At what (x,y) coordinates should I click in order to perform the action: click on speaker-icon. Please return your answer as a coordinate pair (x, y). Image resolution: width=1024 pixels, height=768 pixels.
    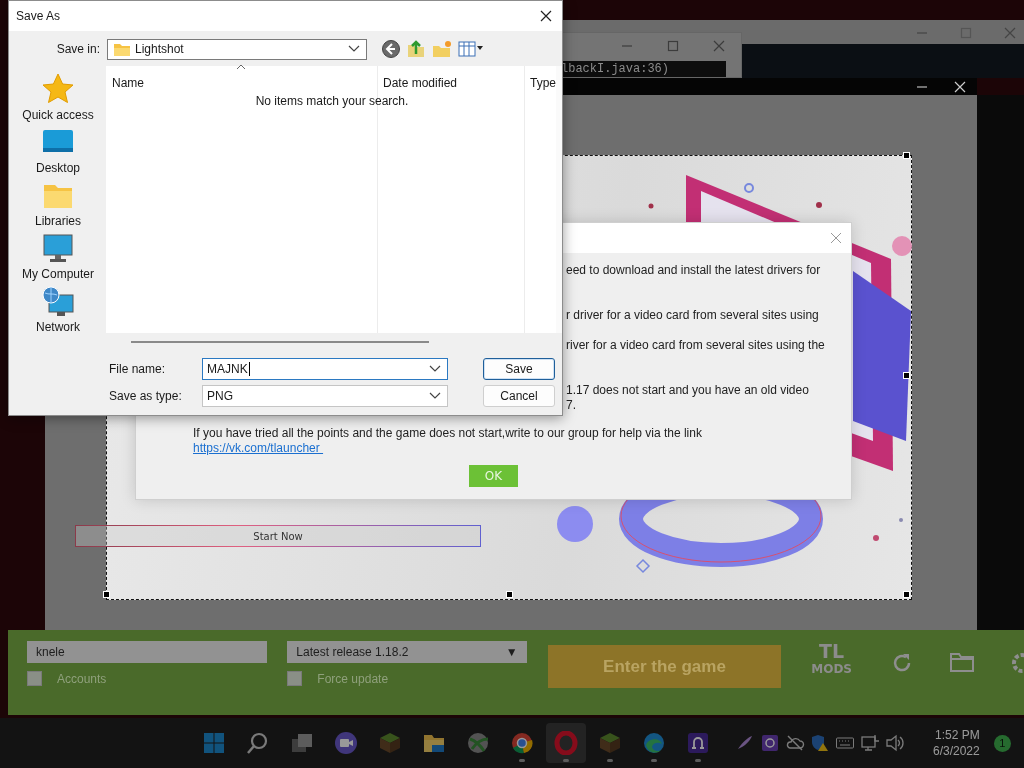
    Looking at the image, I should click on (894, 743).